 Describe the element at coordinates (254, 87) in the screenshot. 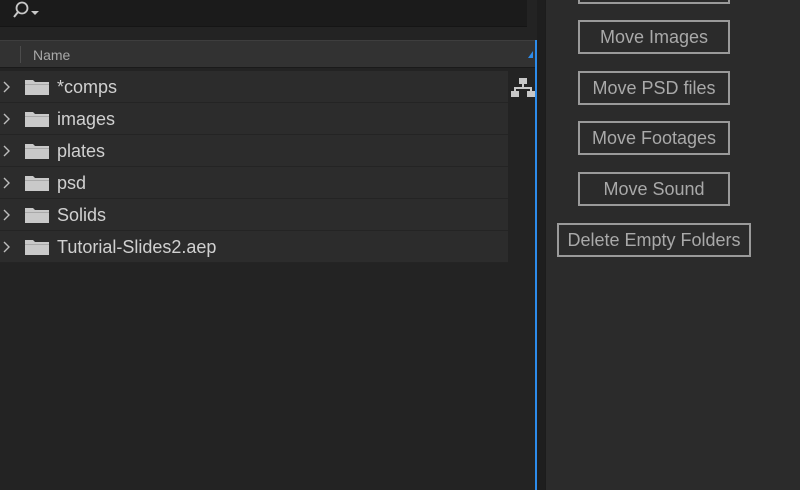

I see `list-item: *comps` at that location.